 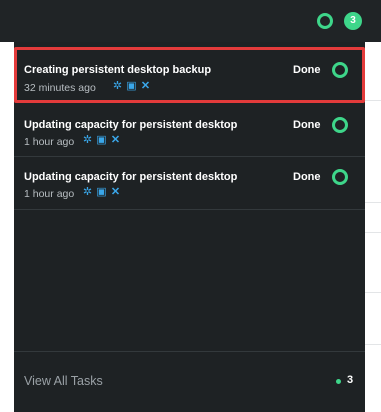 What do you see at coordinates (190, 21) in the screenshot?
I see `top-bar: 3` at bounding box center [190, 21].